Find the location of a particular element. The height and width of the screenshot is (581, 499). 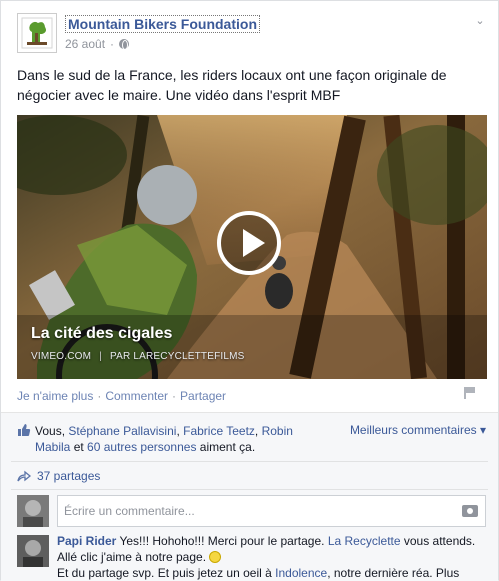

shares-row: 37 partages is located at coordinates (58, 476).